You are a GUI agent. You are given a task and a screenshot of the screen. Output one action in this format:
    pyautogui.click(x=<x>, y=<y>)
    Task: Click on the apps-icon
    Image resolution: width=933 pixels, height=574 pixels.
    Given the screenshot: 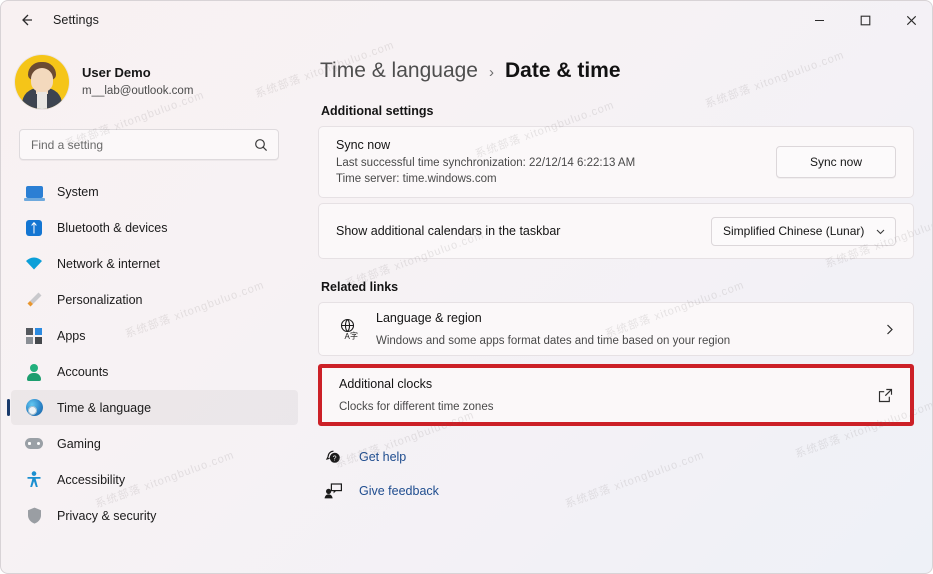 What is the action you would take?
    pyautogui.click(x=34, y=336)
    